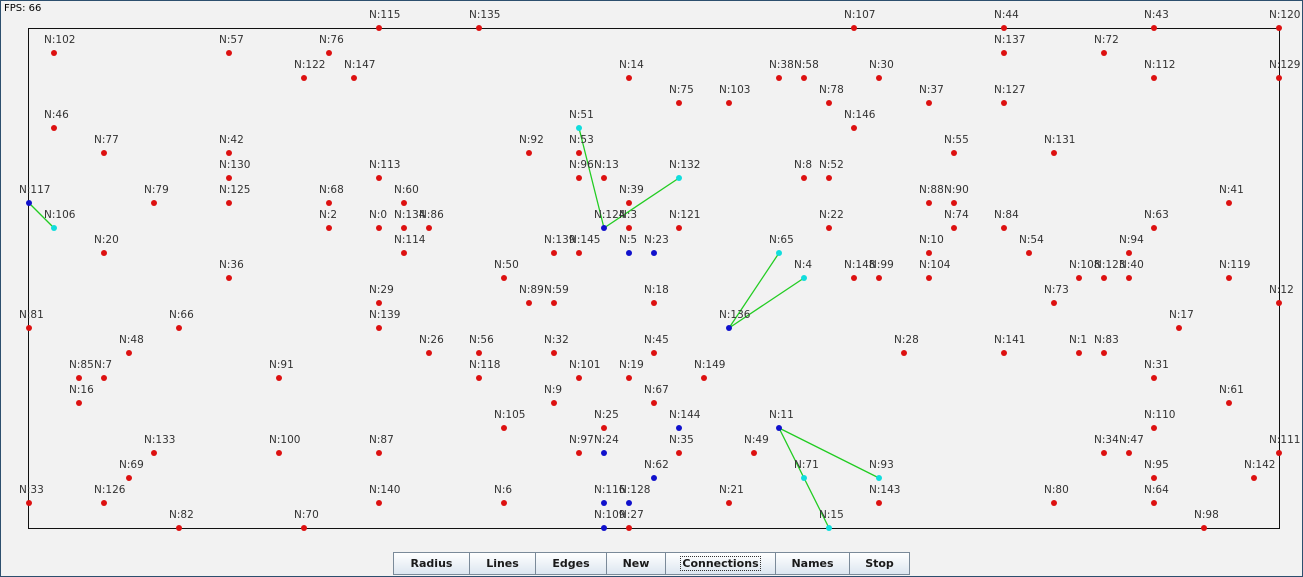  What do you see at coordinates (881, 65) in the screenshot?
I see `node-label: N:30` at bounding box center [881, 65].